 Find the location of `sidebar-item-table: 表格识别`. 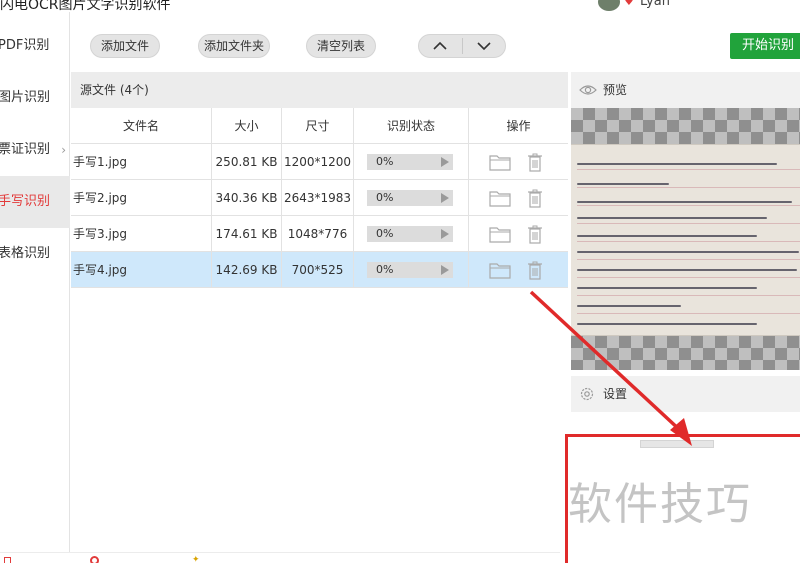

sidebar-item-table: 表格识别 is located at coordinates (35, 254).